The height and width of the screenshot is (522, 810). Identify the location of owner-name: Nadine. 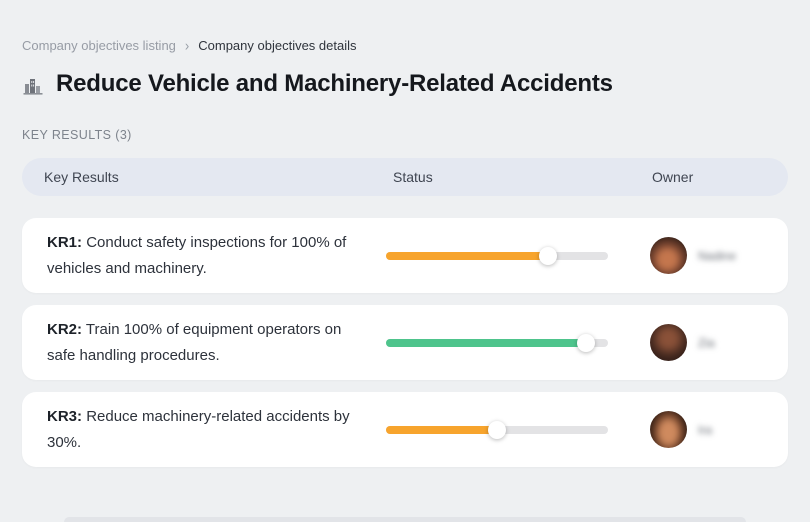
(717, 255).